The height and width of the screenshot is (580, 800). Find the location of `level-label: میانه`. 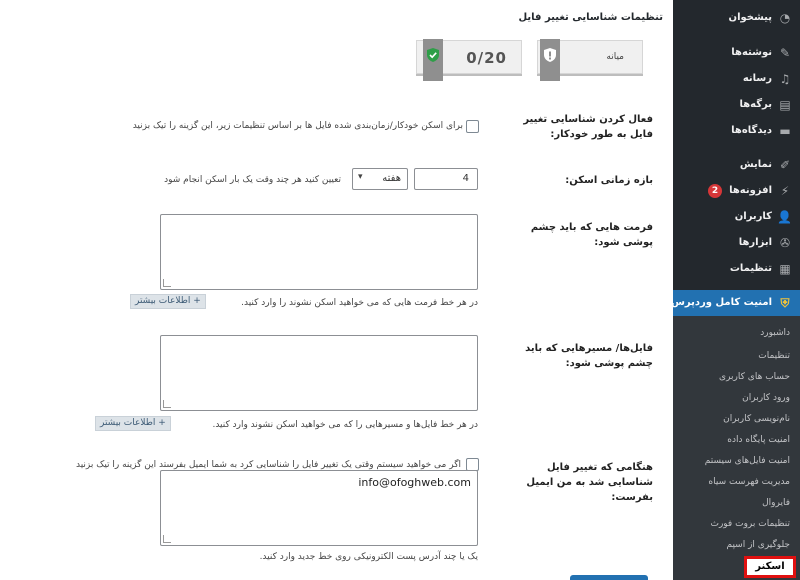

level-label: میانه is located at coordinates (615, 57).